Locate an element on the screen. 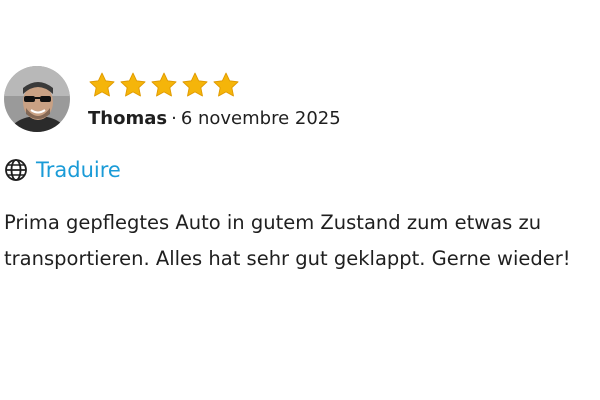 The width and height of the screenshot is (600, 400). avatar is located at coordinates (37, 99).